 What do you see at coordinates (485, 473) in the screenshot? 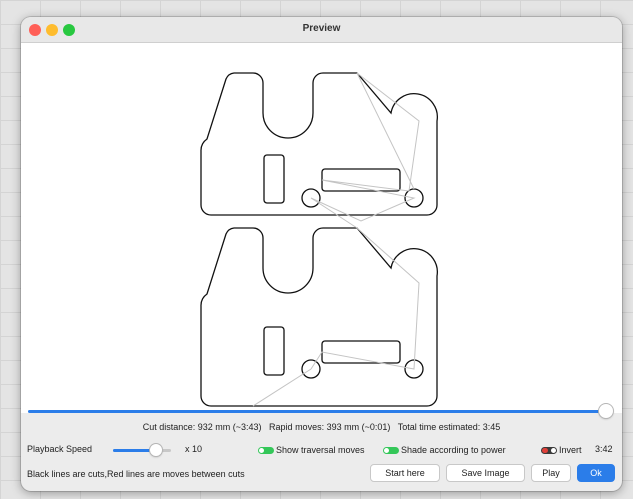
I see `save-image-button: Save Image` at bounding box center [485, 473].